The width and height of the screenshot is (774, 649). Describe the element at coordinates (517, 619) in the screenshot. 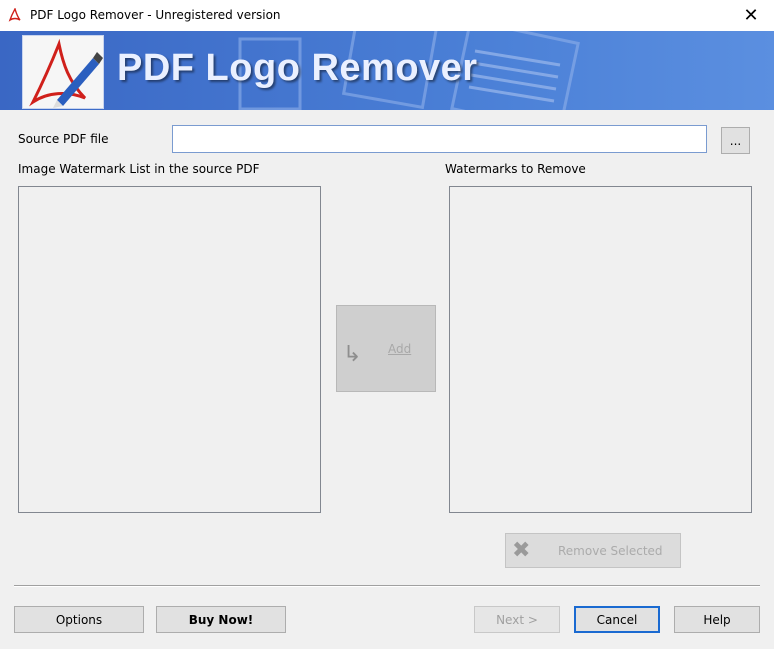

I see `next-button: Next >` at that location.